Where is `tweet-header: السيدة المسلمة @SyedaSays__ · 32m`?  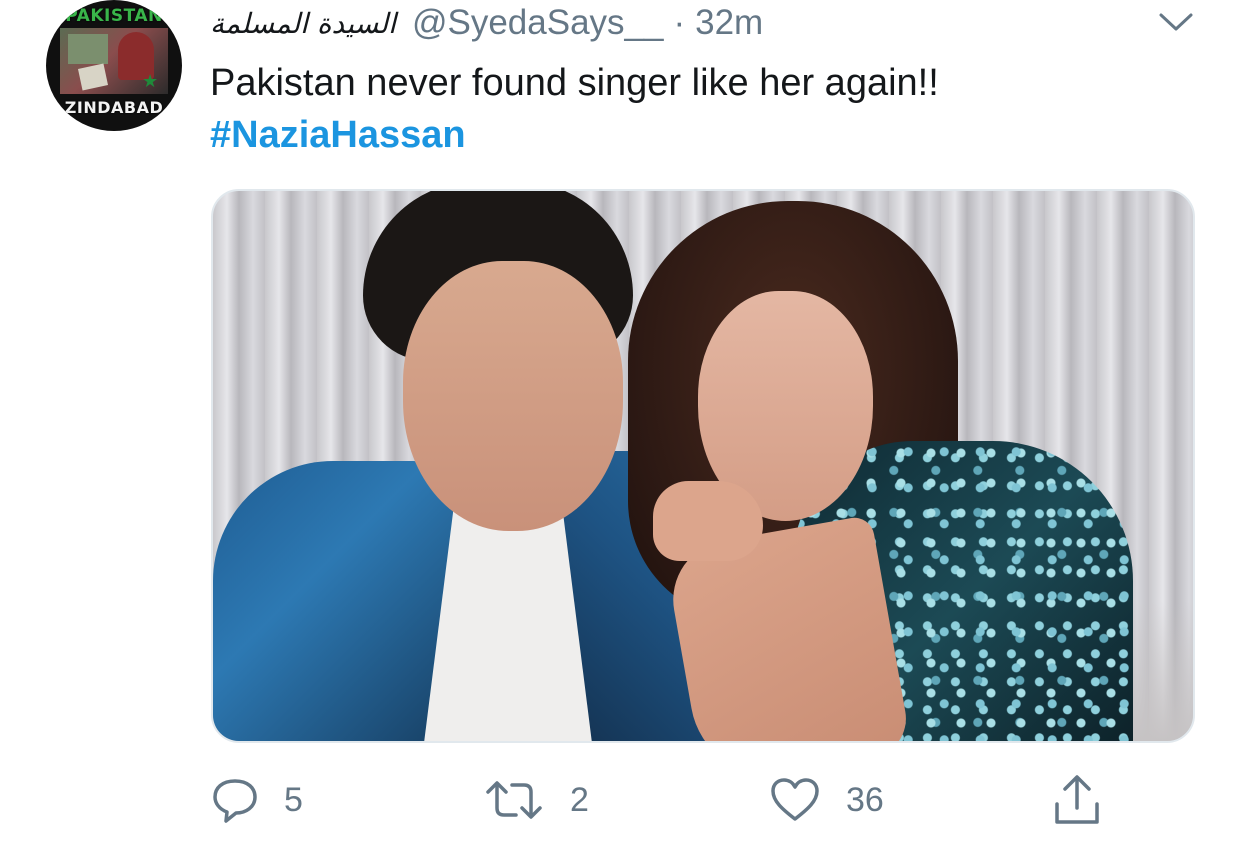
tweet-header: السيدة المسلمة @SyedaSays__ · 32m is located at coordinates (486, 23).